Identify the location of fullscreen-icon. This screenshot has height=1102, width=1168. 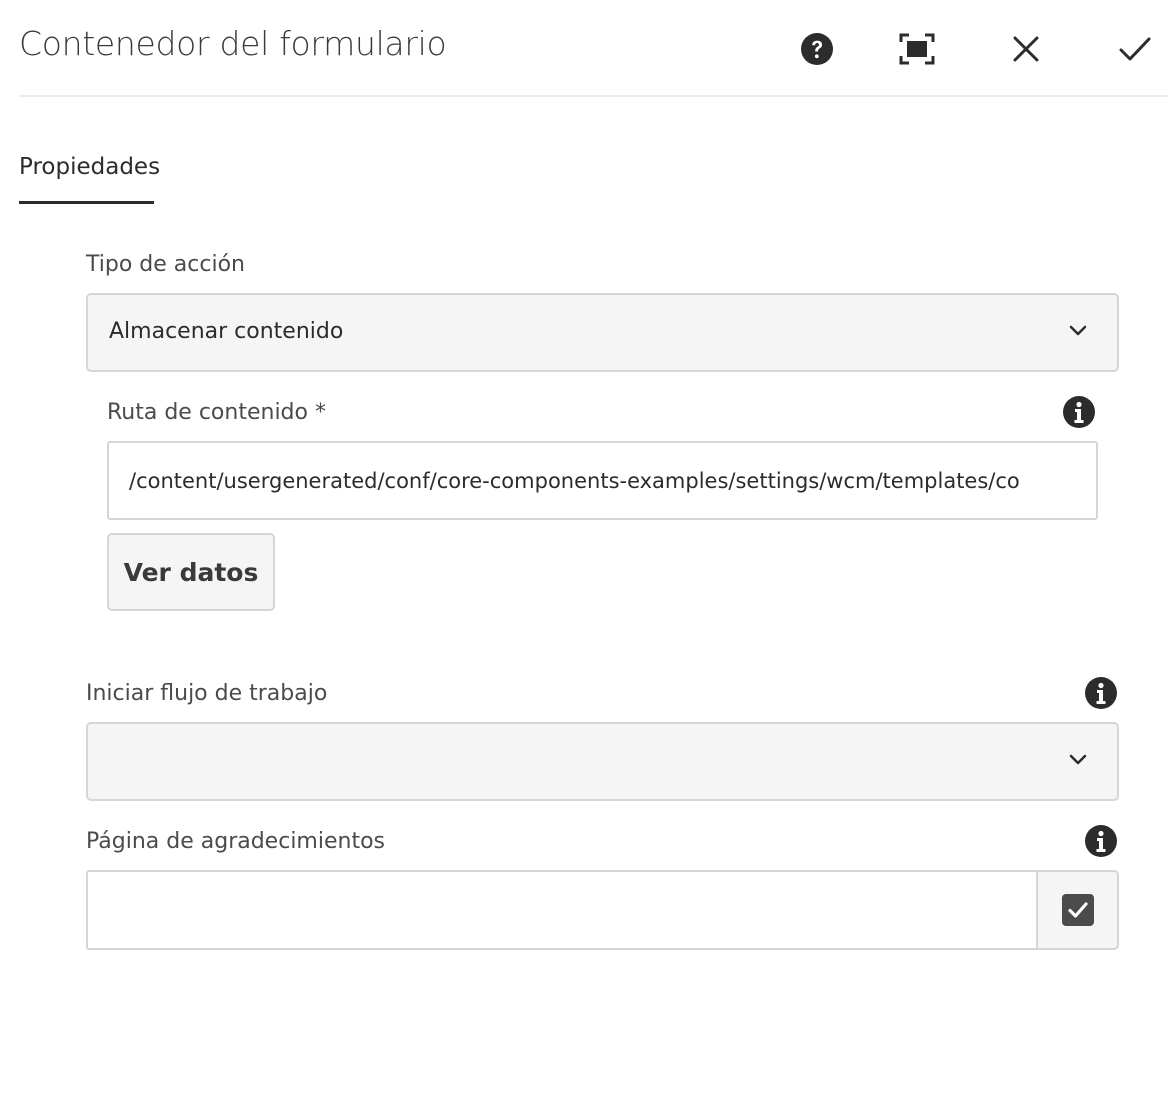
(917, 49).